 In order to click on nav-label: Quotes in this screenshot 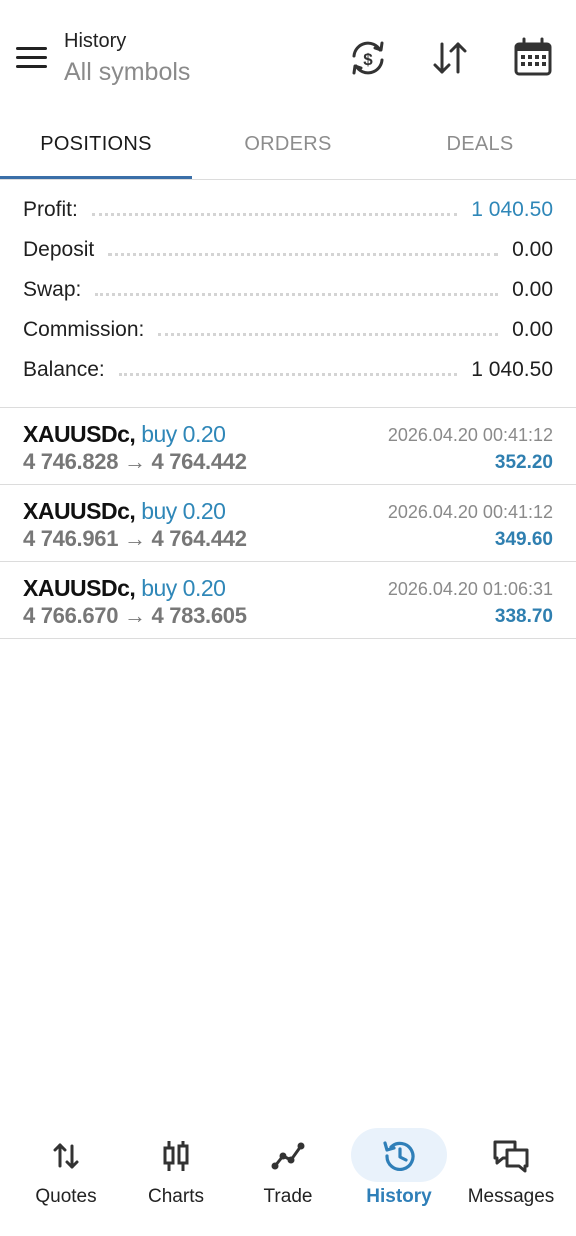, I will do `click(66, 1196)`.